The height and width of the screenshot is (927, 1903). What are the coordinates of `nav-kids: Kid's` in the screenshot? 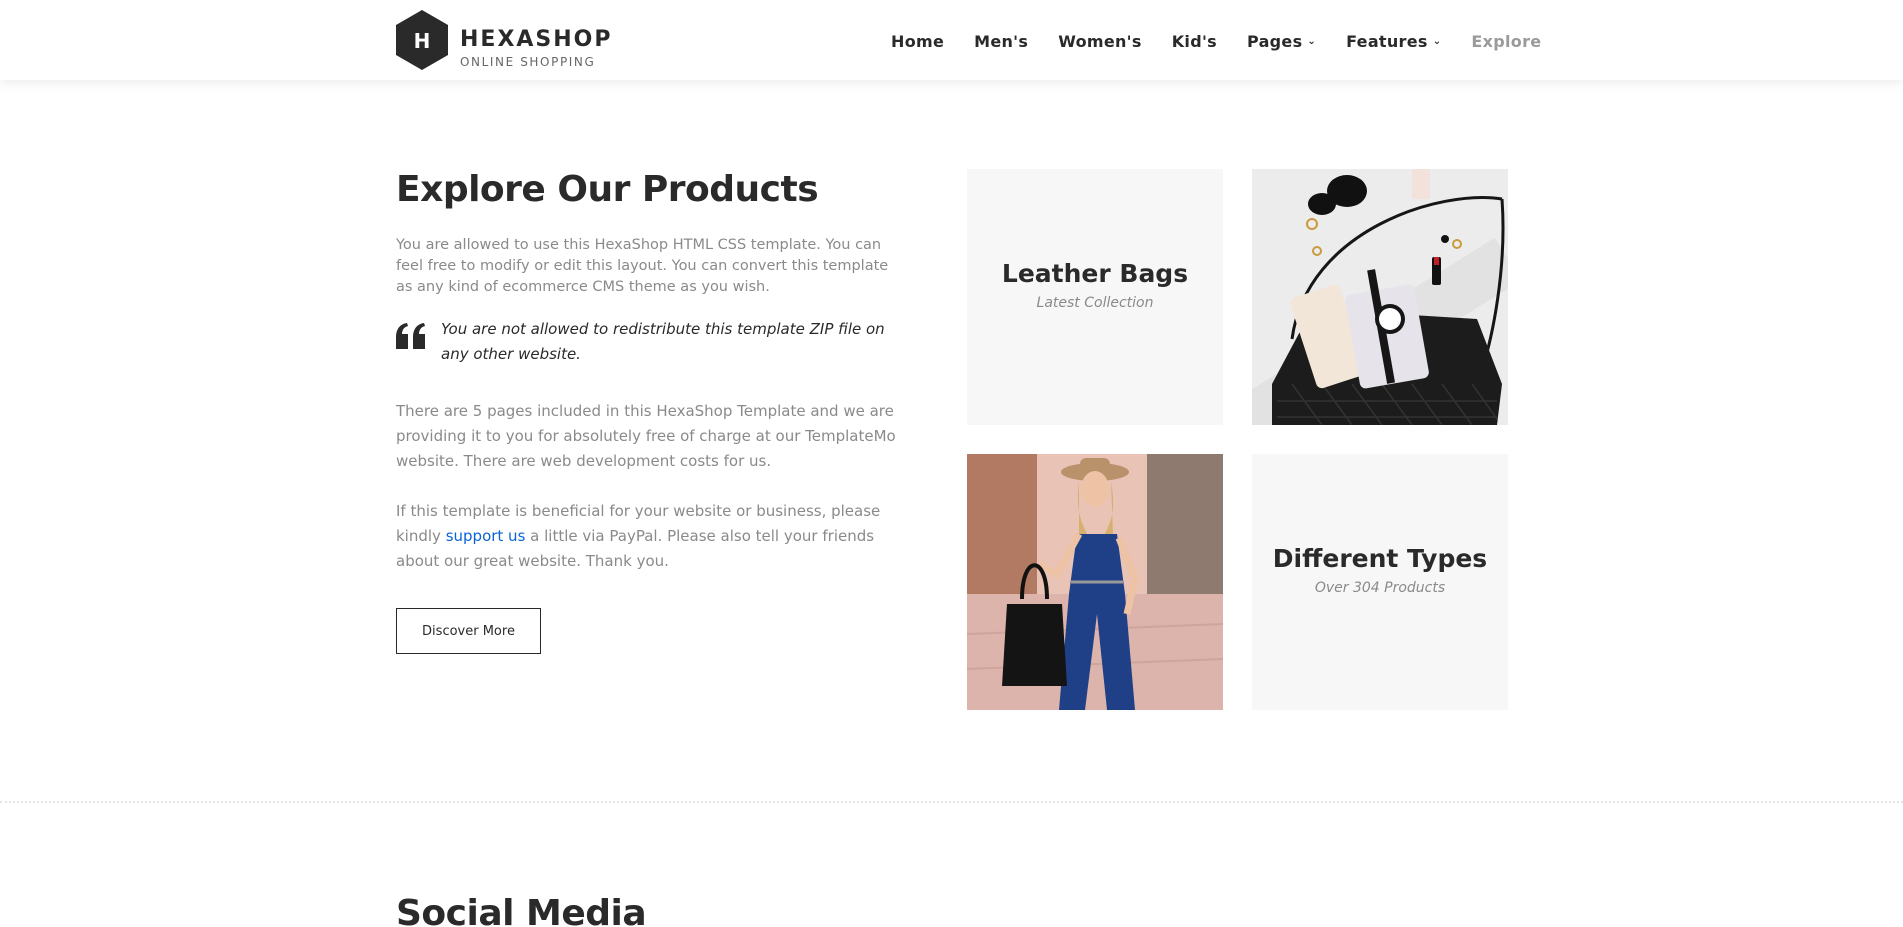 It's located at (1194, 41).